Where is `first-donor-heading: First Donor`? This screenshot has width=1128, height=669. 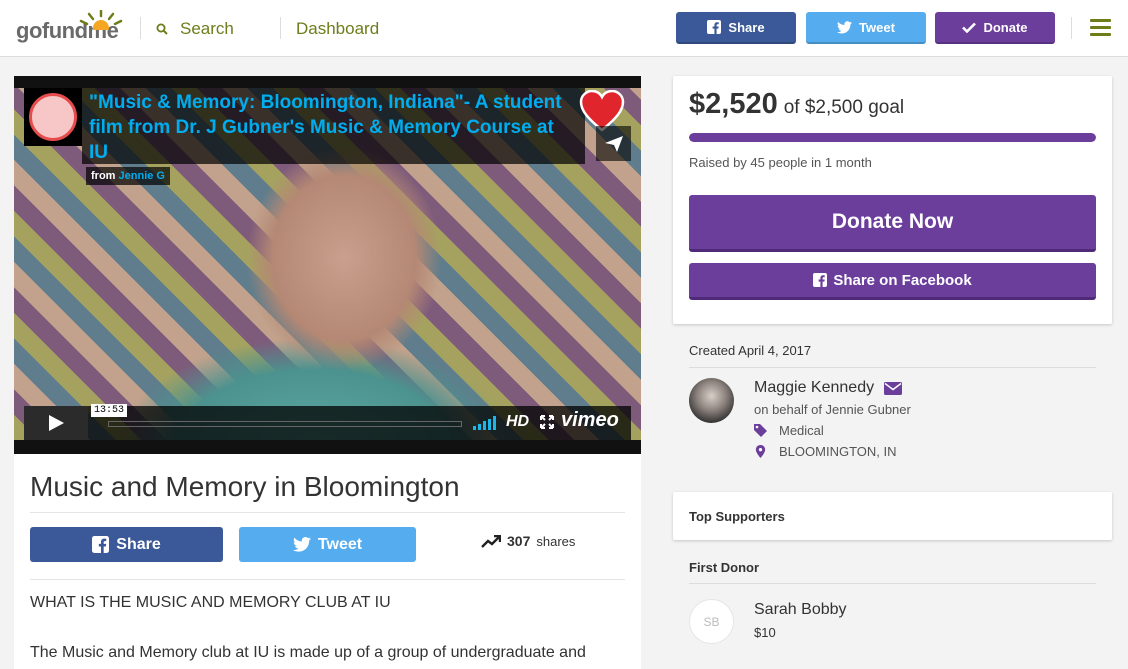
first-donor-heading: First Donor is located at coordinates (724, 567).